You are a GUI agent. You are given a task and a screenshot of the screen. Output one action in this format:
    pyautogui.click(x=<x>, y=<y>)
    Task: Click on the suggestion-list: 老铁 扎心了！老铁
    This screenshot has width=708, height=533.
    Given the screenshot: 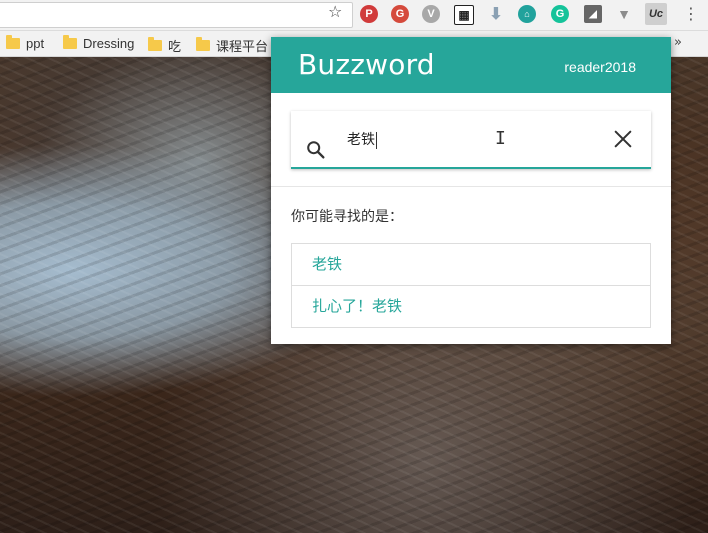 What is the action you would take?
    pyautogui.click(x=471, y=285)
    